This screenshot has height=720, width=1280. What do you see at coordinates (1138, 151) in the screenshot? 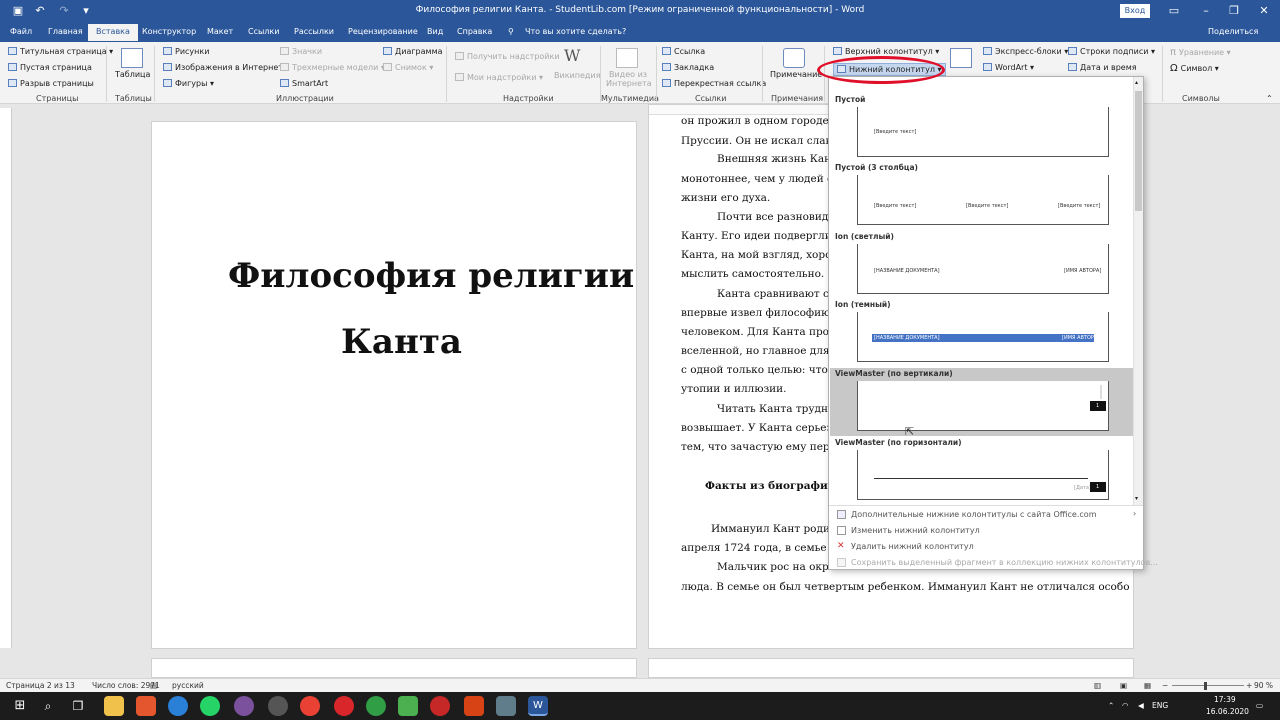
I see `scroll-thumb` at bounding box center [1138, 151].